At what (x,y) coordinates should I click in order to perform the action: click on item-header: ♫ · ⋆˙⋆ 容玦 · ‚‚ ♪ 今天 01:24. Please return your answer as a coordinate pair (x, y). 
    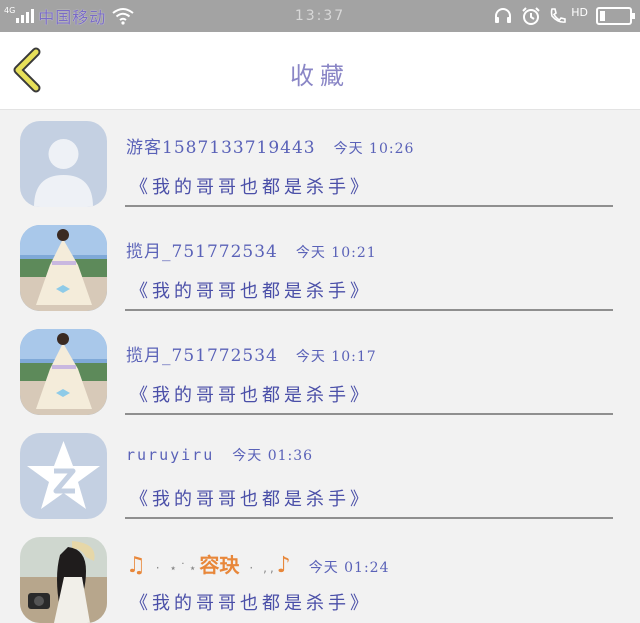
    Looking at the image, I should click on (258, 563).